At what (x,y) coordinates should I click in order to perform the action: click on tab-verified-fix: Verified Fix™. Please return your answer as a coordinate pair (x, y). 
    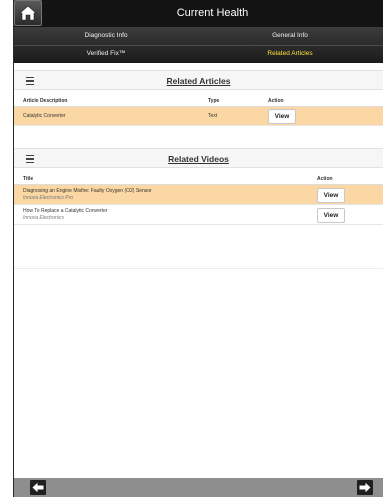
    Looking at the image, I should click on (106, 54).